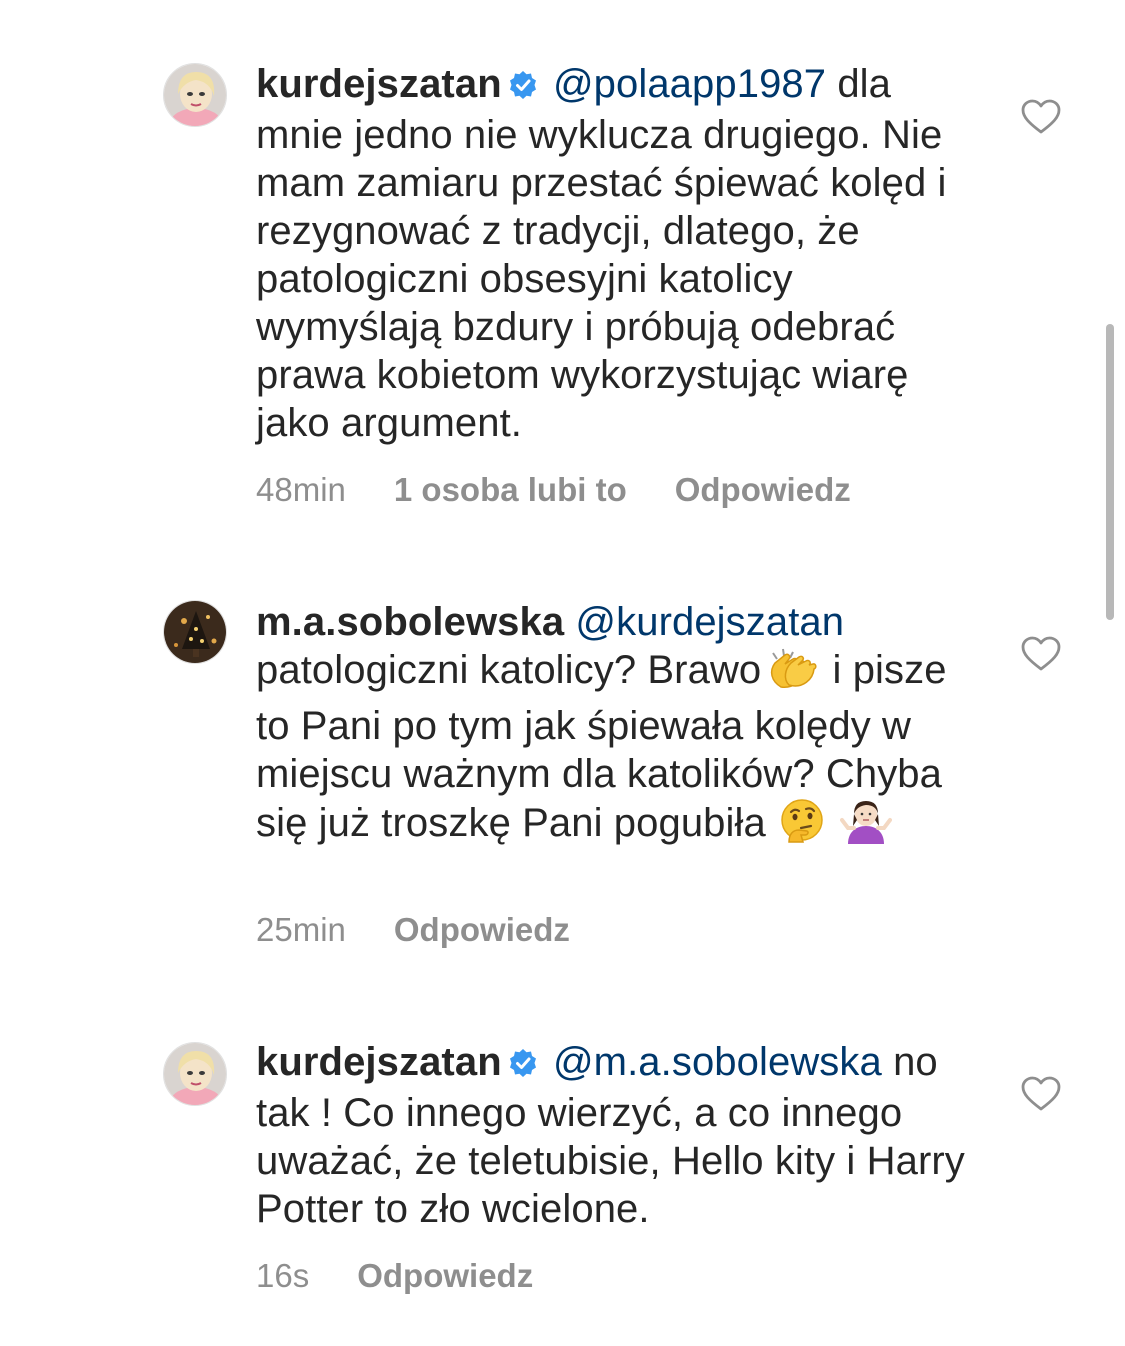 The height and width of the screenshot is (1346, 1125). Describe the element at coordinates (802, 826) in the screenshot. I see `thinking-face-emoji` at that location.